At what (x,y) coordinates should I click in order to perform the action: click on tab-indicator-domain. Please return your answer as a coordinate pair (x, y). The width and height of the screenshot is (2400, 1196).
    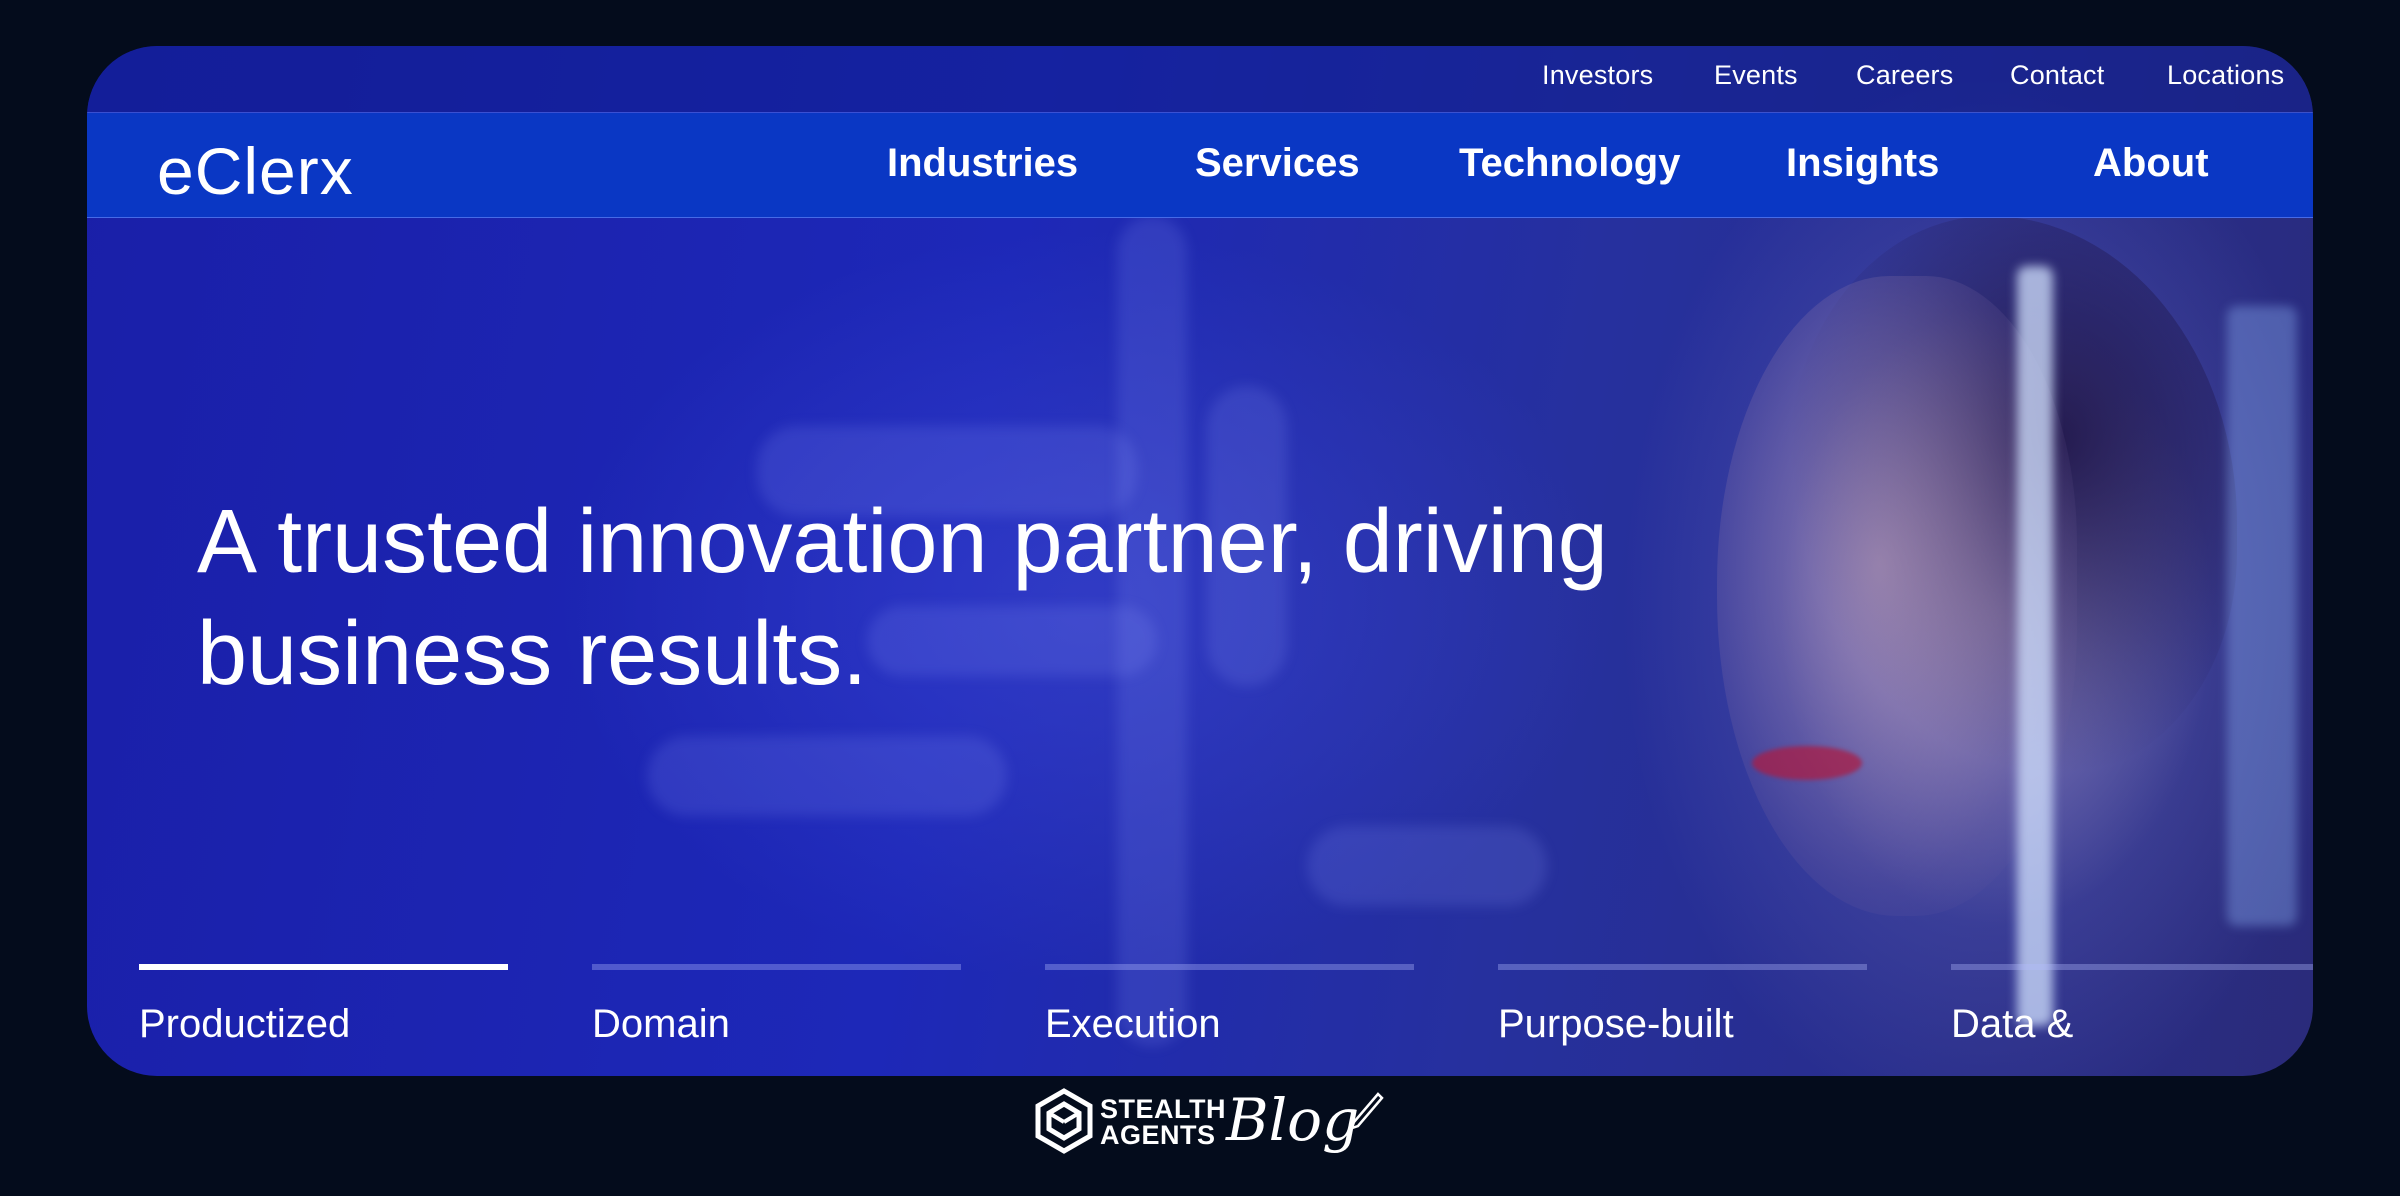
    Looking at the image, I should click on (776, 967).